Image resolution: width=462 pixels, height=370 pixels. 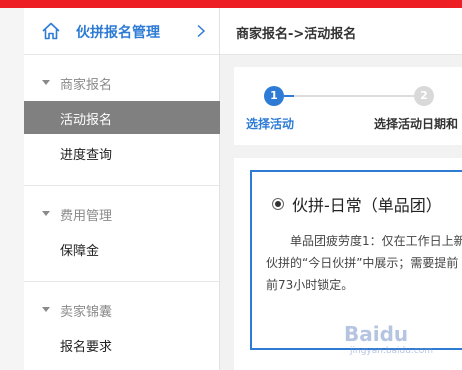 What do you see at coordinates (424, 96) in the screenshot?
I see `step-2-indicator: 2` at bounding box center [424, 96].